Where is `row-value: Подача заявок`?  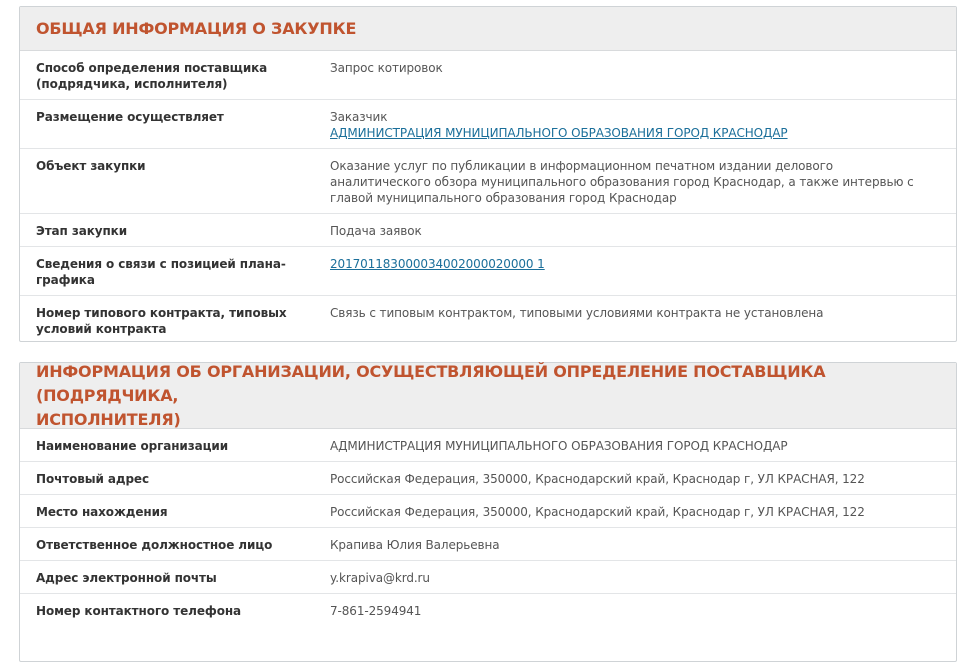
row-value: Подача заявок is located at coordinates (376, 231).